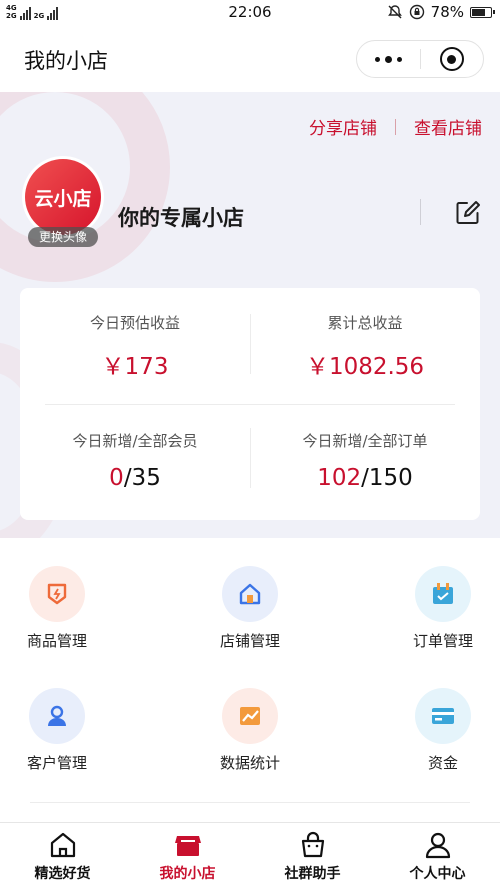  Describe the element at coordinates (56, 641) in the screenshot. I see `menu-label-goods: 商品管理` at that location.